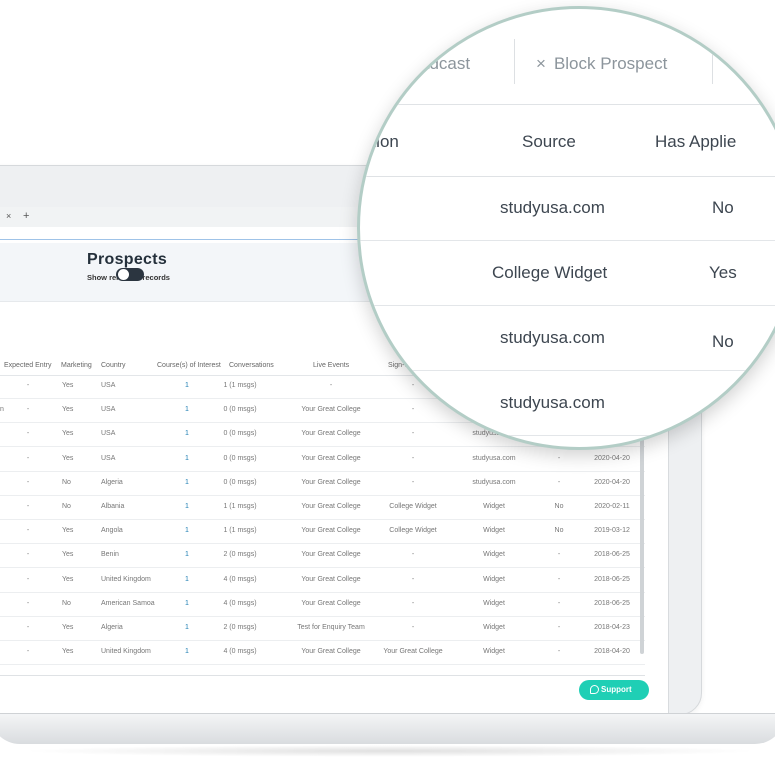 Image resolution: width=775 pixels, height=767 pixels. I want to click on cell-signup: College Widget, so click(413, 531).